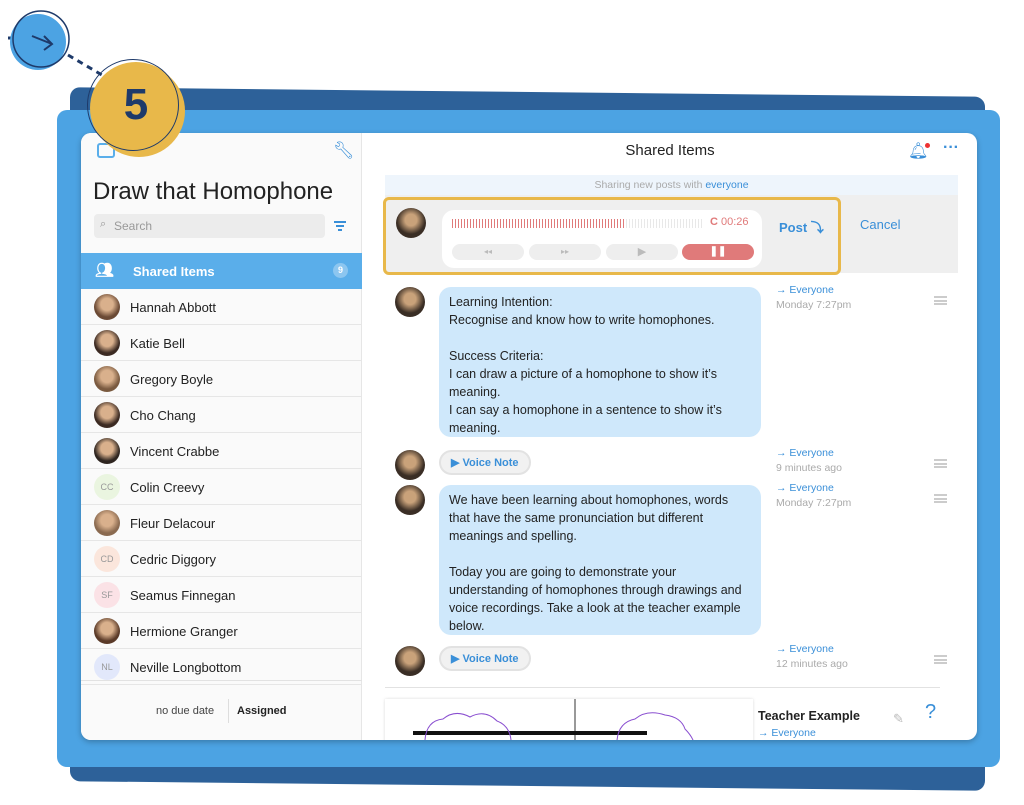 This screenshot has height=805, width=1024. I want to click on sidebar-footer: no due date Assigned, so click(221, 710).